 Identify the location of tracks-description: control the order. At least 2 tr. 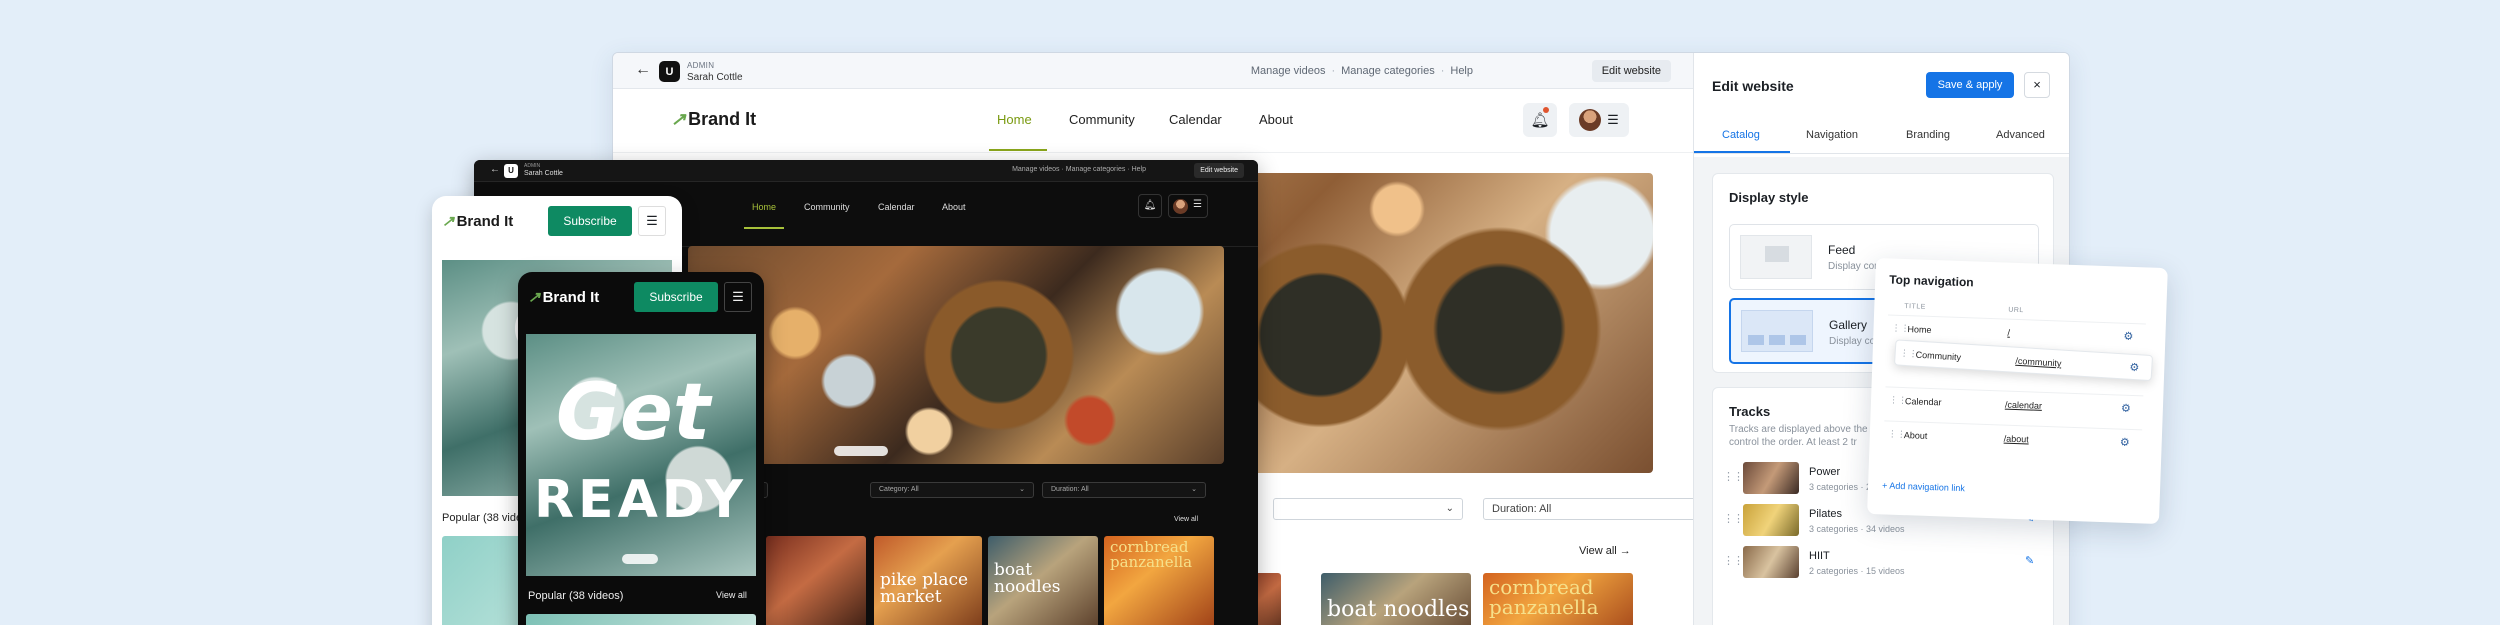
(1793, 442).